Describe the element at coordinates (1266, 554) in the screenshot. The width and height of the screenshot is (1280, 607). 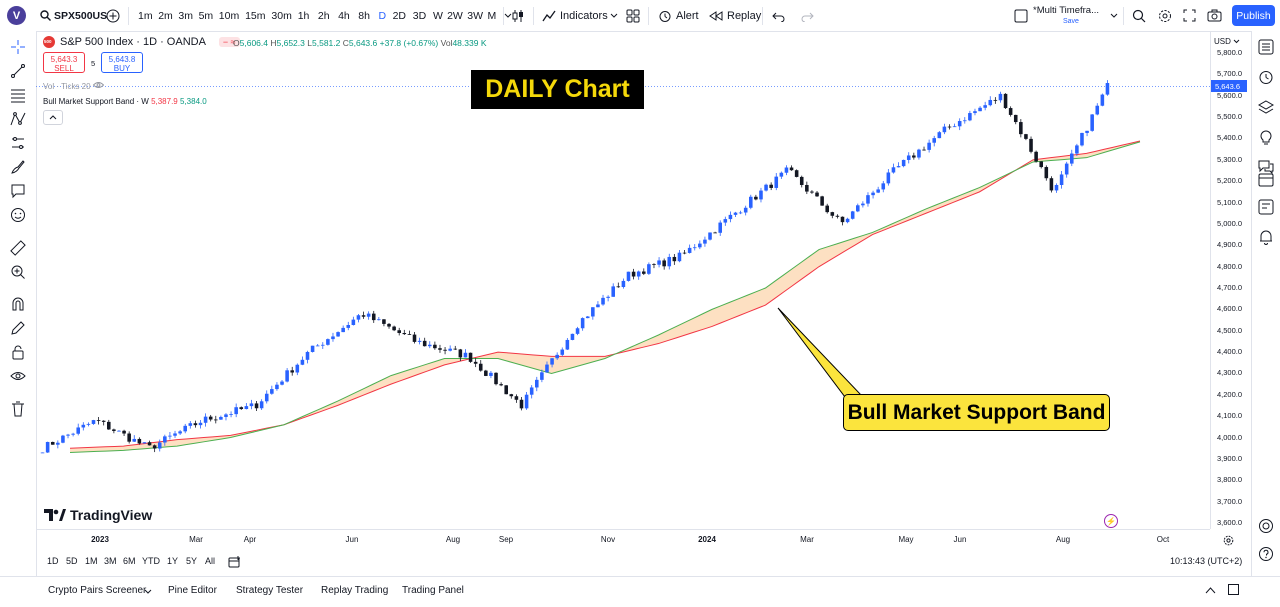
I see `help-button` at that location.